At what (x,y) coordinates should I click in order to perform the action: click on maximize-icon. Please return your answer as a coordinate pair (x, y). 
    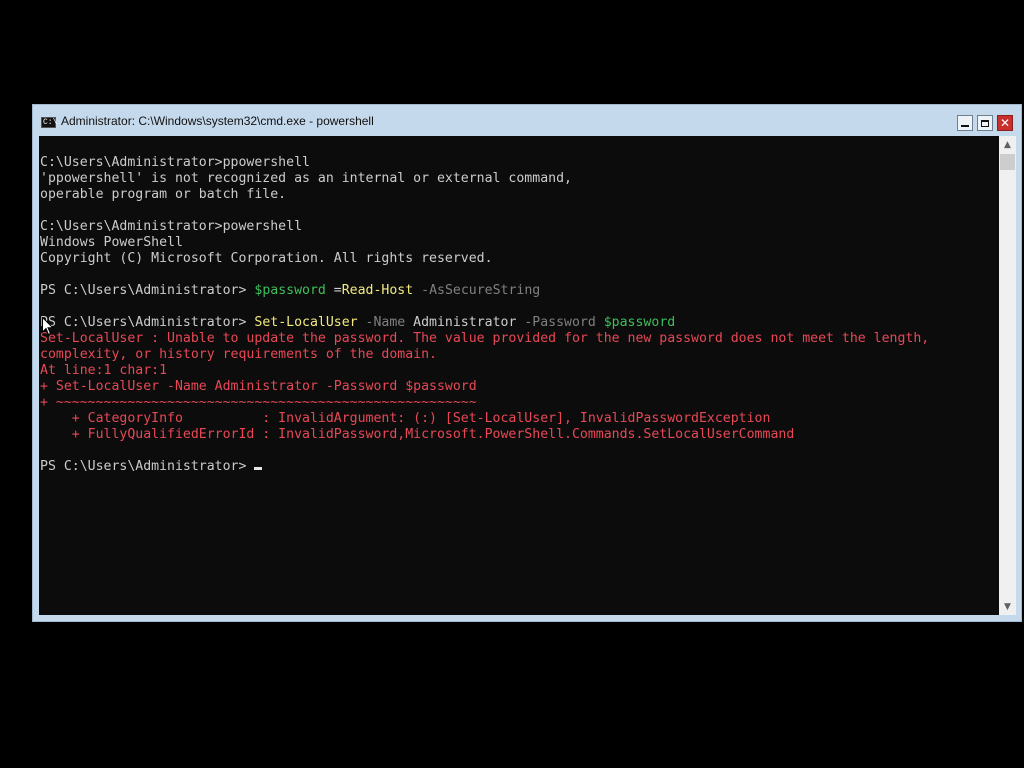
    Looking at the image, I should click on (985, 123).